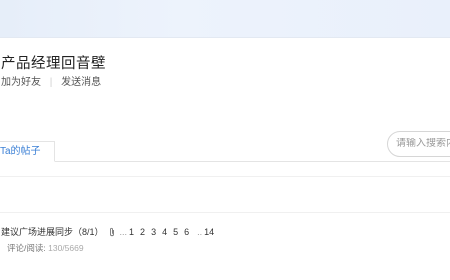  Describe the element at coordinates (164, 232) in the screenshot. I see `page-link: 4` at that location.